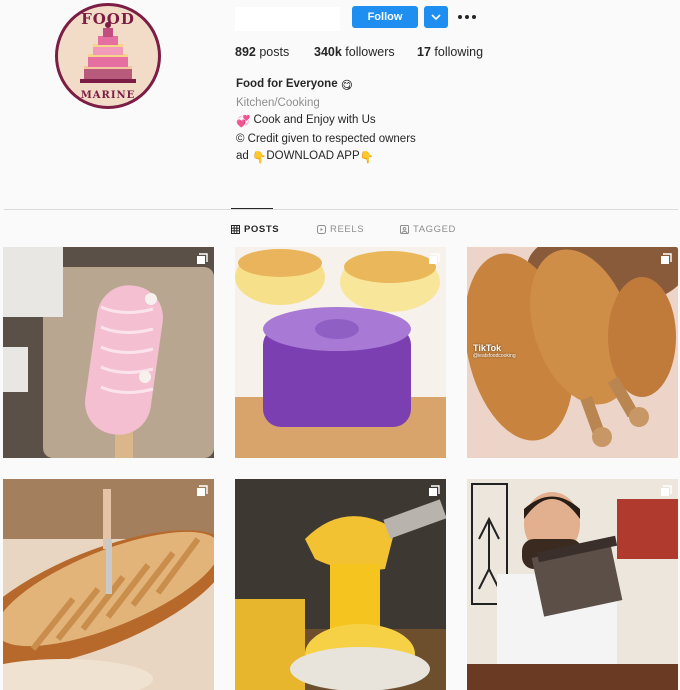 The height and width of the screenshot is (690, 680). Describe the element at coordinates (424, 52) in the screenshot. I see `following-value: 17` at that location.